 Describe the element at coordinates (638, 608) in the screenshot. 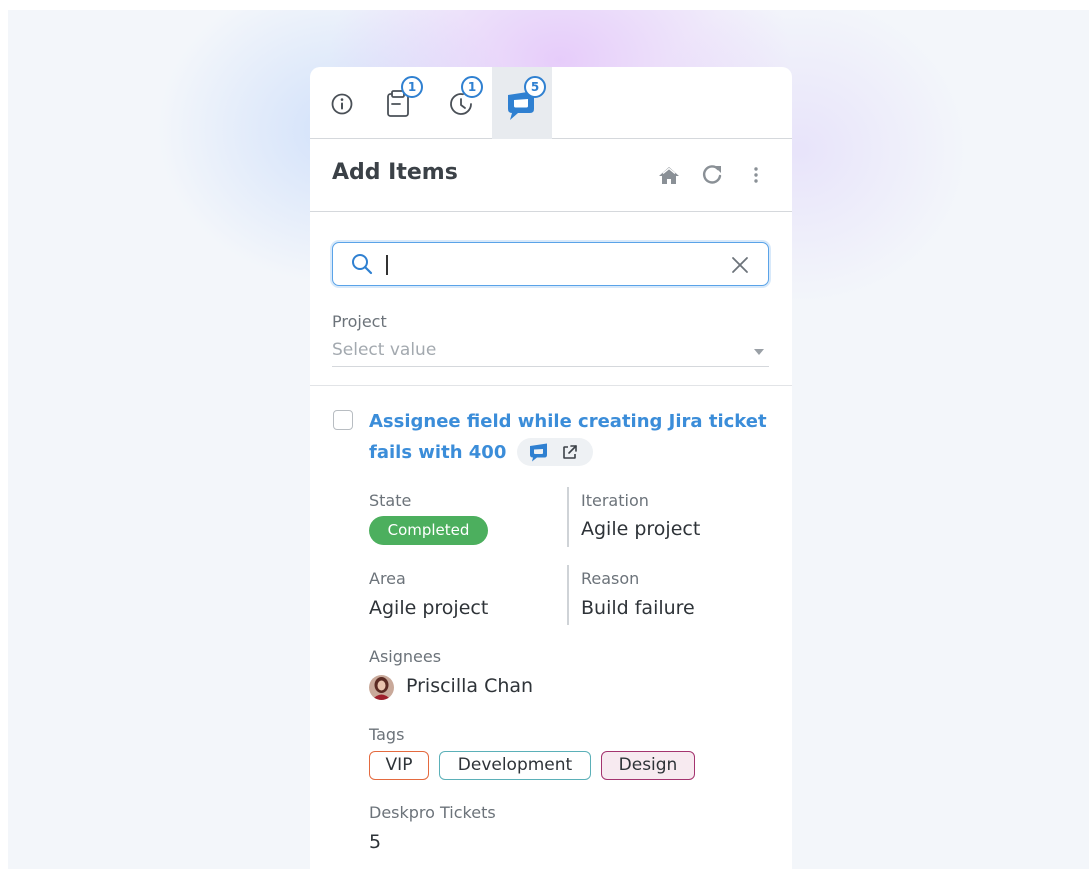

I see `reason-value: Build failure` at that location.